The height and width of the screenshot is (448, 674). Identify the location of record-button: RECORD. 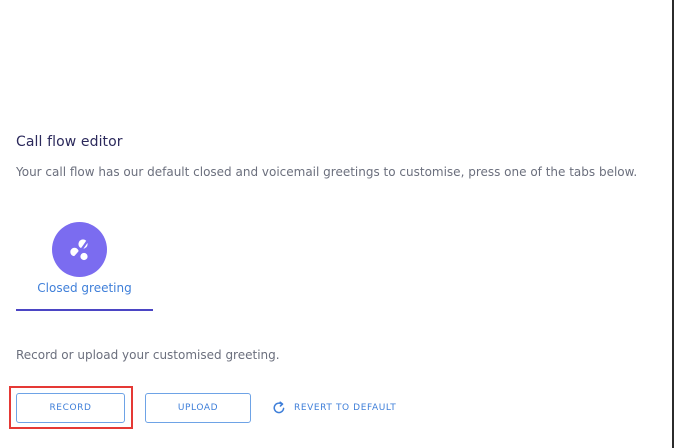
(70, 408).